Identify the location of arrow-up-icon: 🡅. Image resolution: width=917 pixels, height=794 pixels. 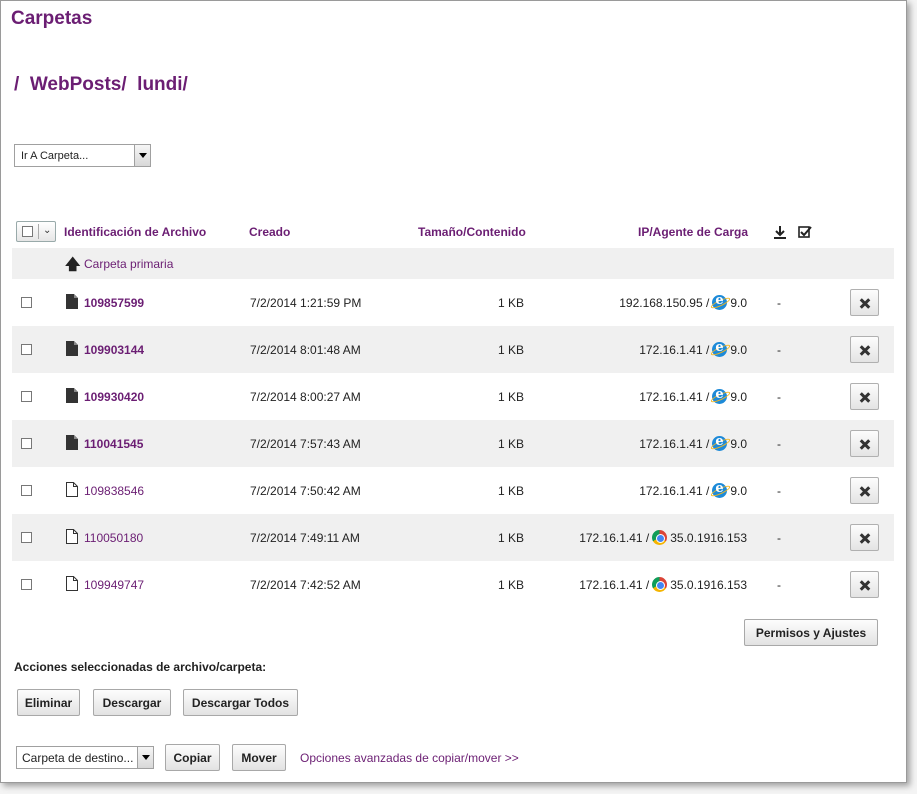
(73, 264).